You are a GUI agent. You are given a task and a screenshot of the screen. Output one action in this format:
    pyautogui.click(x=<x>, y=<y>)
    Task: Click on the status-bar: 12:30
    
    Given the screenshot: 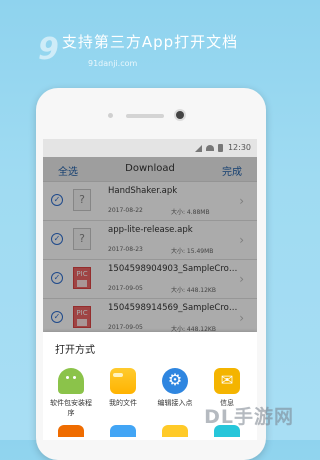 What is the action you would take?
    pyautogui.click(x=150, y=148)
    